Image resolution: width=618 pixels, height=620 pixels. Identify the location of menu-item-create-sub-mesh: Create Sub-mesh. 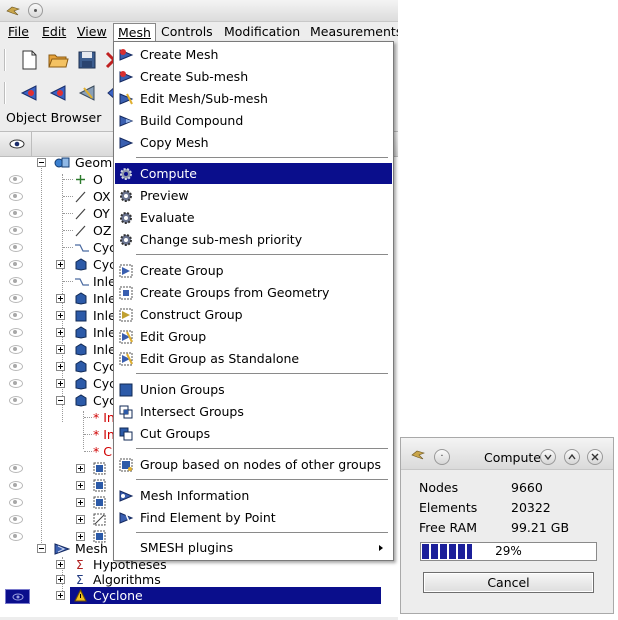
(253, 76).